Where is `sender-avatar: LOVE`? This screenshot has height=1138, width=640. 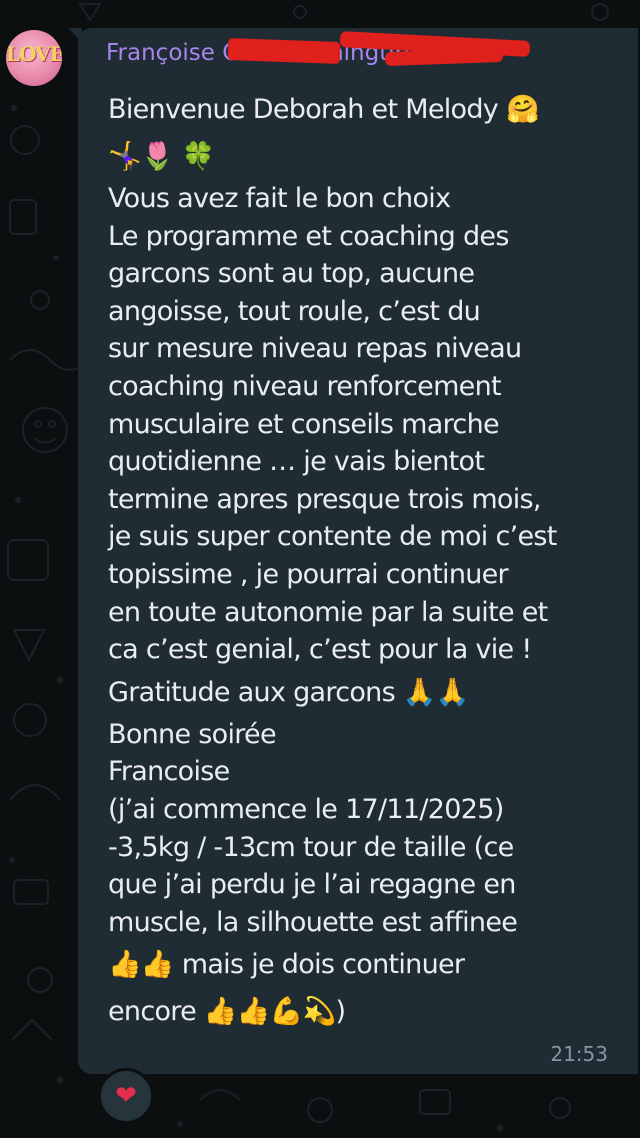
sender-avatar: LOVE is located at coordinates (34, 58).